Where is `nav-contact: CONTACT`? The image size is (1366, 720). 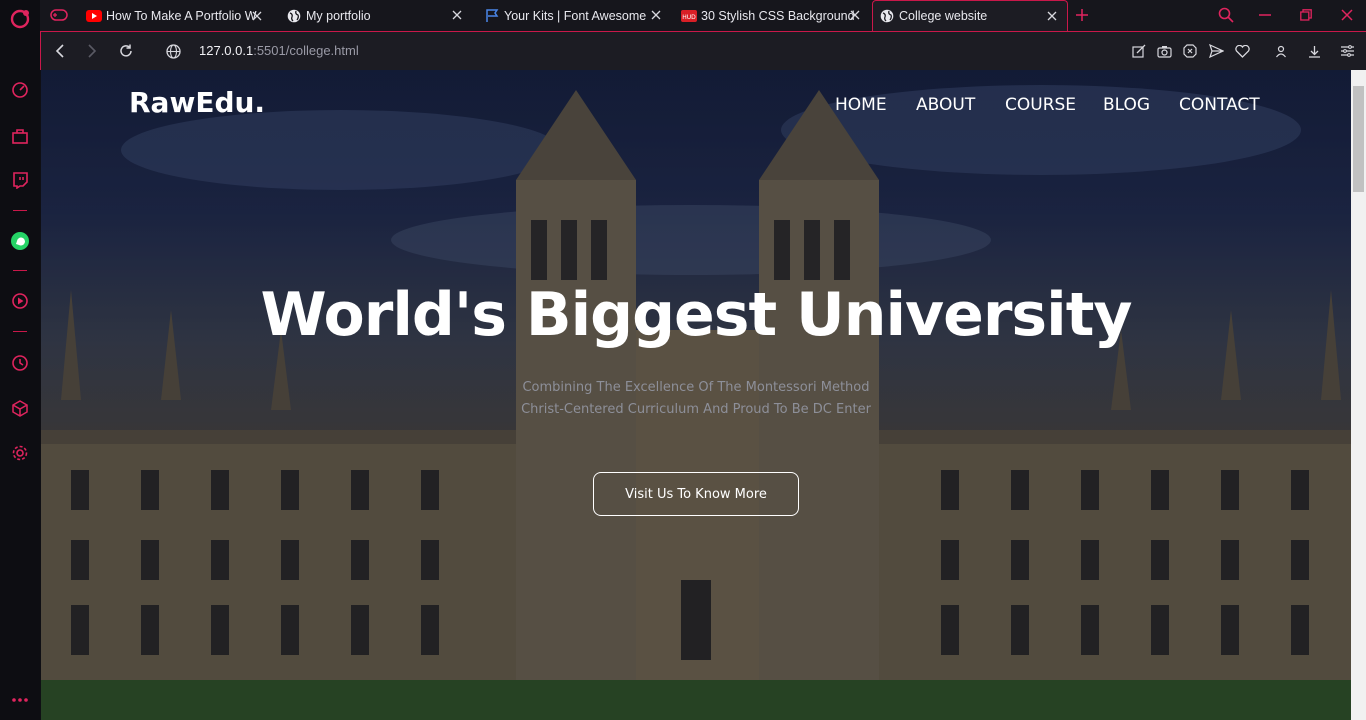 nav-contact: CONTACT is located at coordinates (1219, 105).